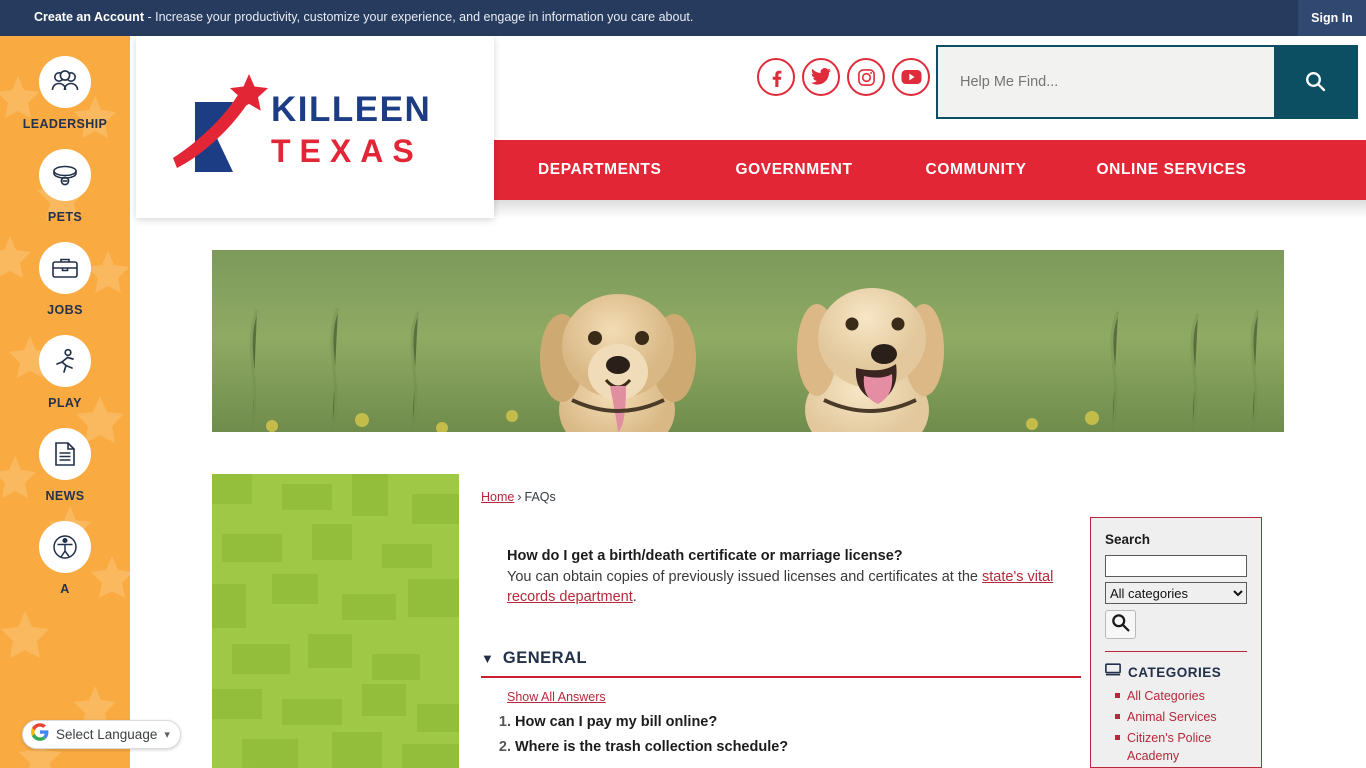  I want to click on green-placeholder-pattern, so click(335, 621).